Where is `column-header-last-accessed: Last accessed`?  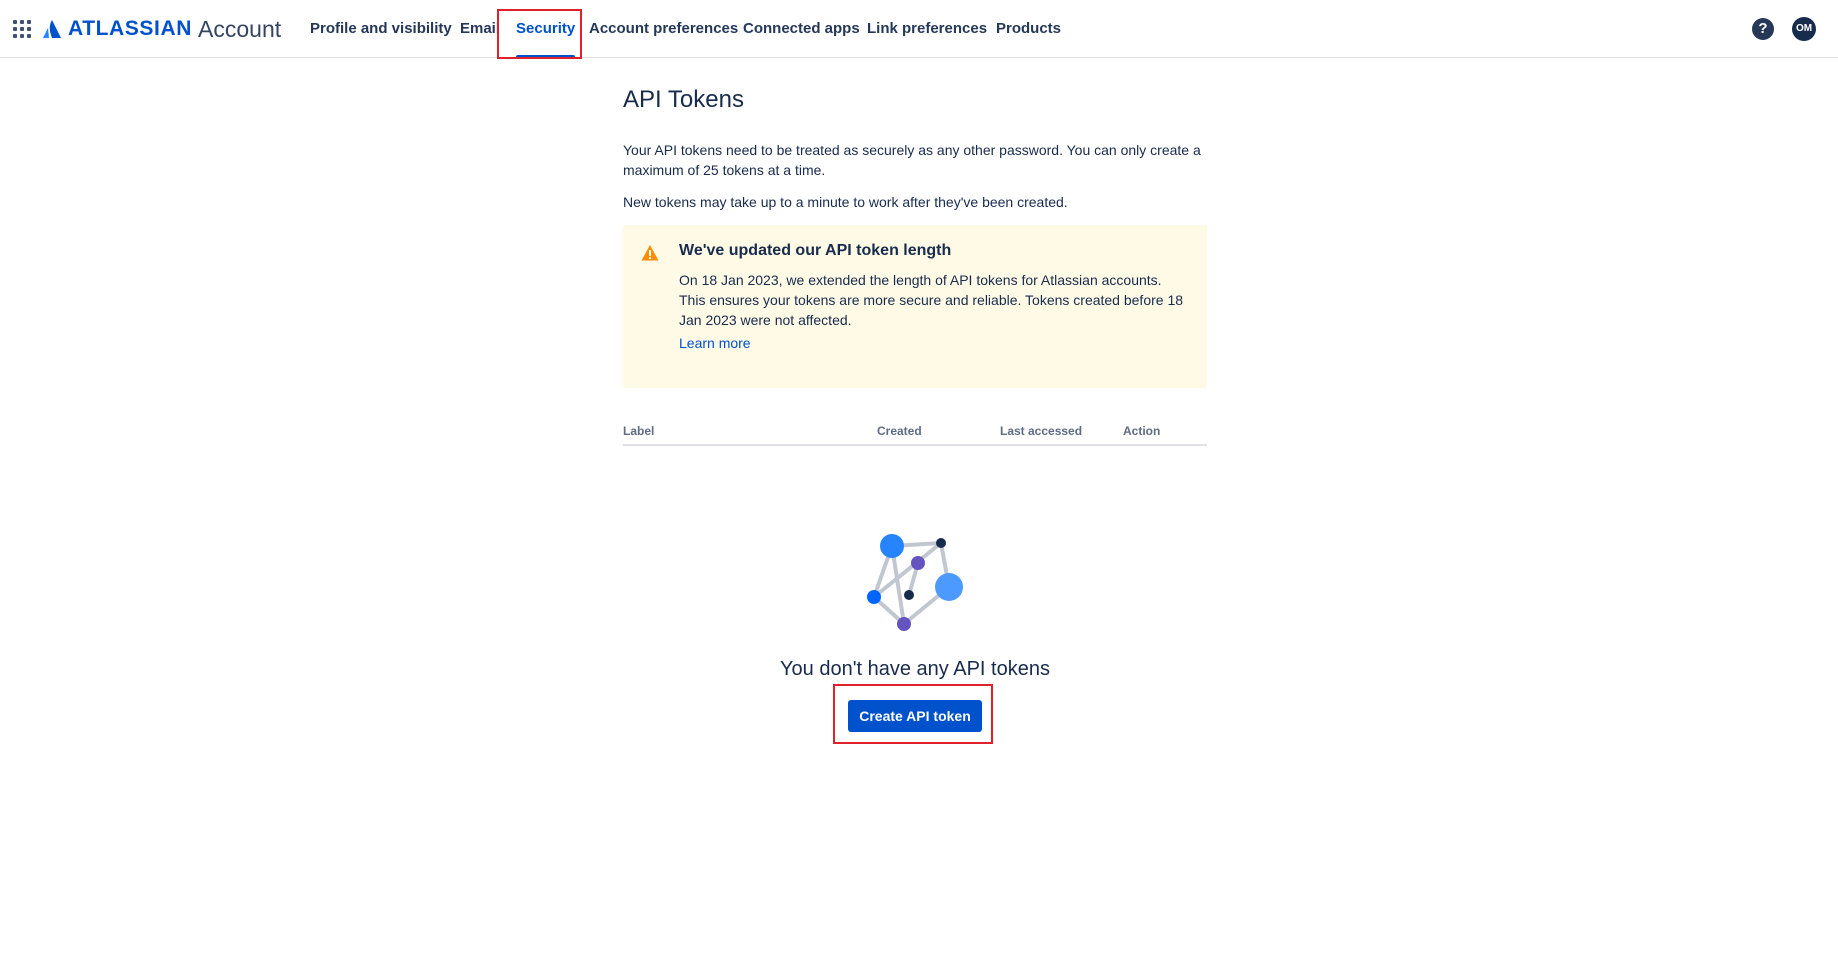 column-header-last-accessed: Last accessed is located at coordinates (1041, 431).